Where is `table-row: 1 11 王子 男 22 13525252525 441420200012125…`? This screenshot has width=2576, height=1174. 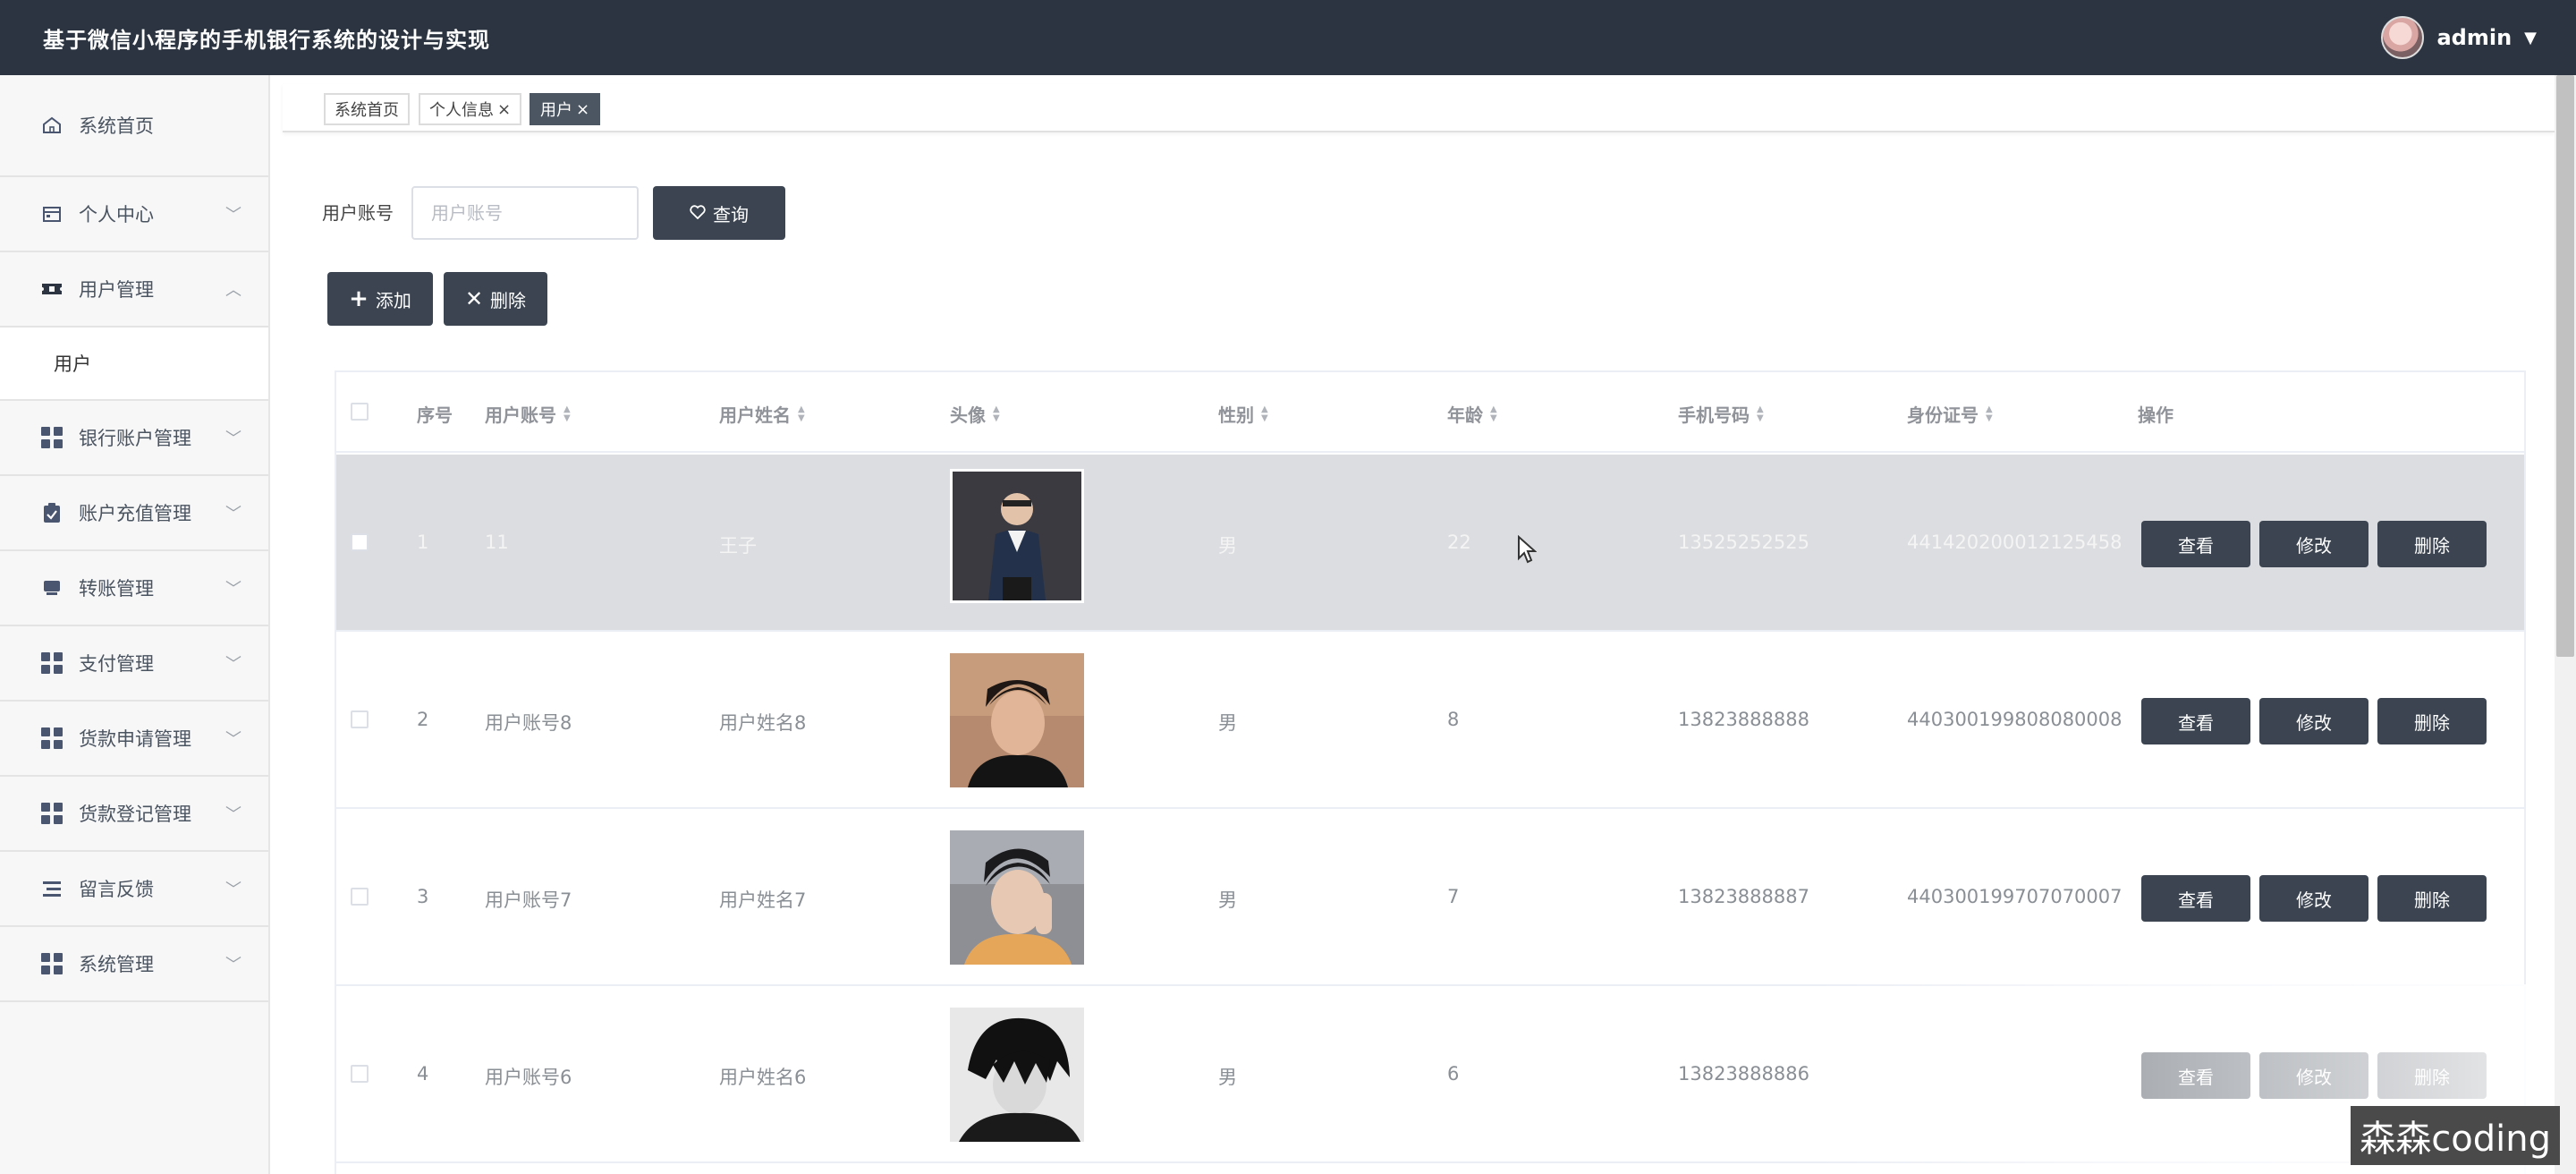
table-row: 1 11 王子 男 22 13525252525 441420200012125… is located at coordinates (1430, 543).